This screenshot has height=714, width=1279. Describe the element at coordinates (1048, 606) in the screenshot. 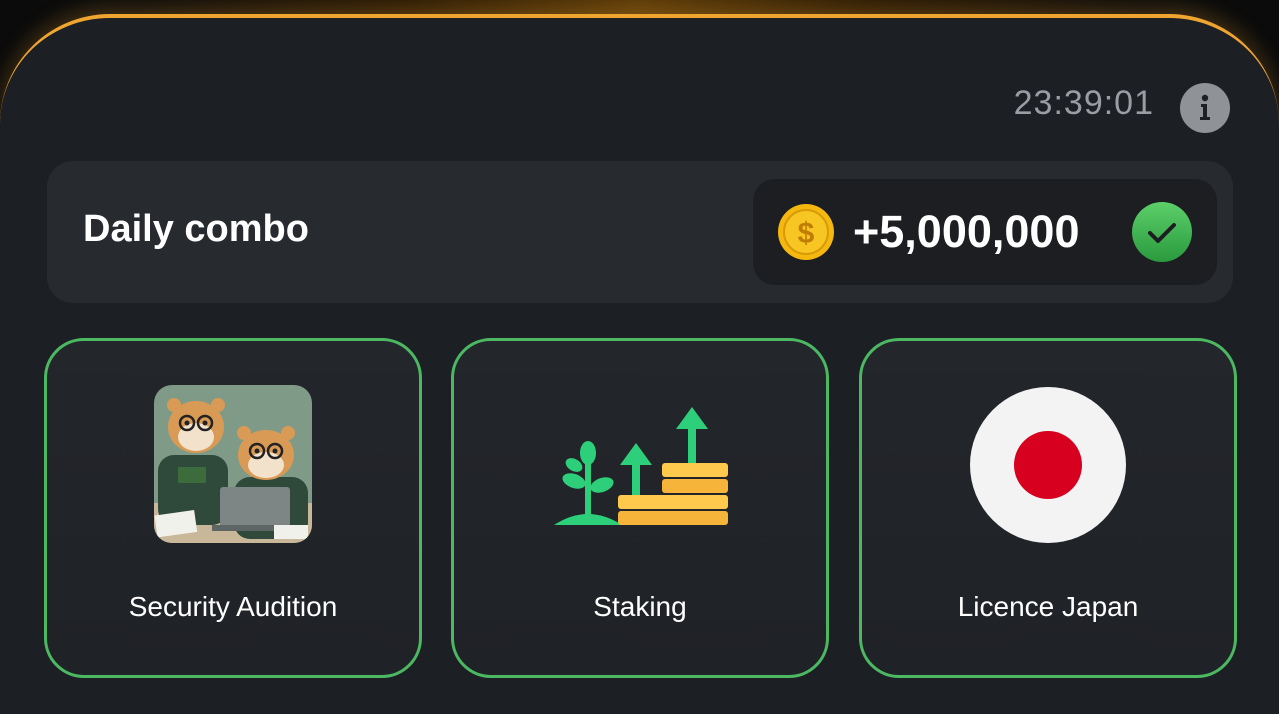

I see `card-label: Licence Japan` at that location.